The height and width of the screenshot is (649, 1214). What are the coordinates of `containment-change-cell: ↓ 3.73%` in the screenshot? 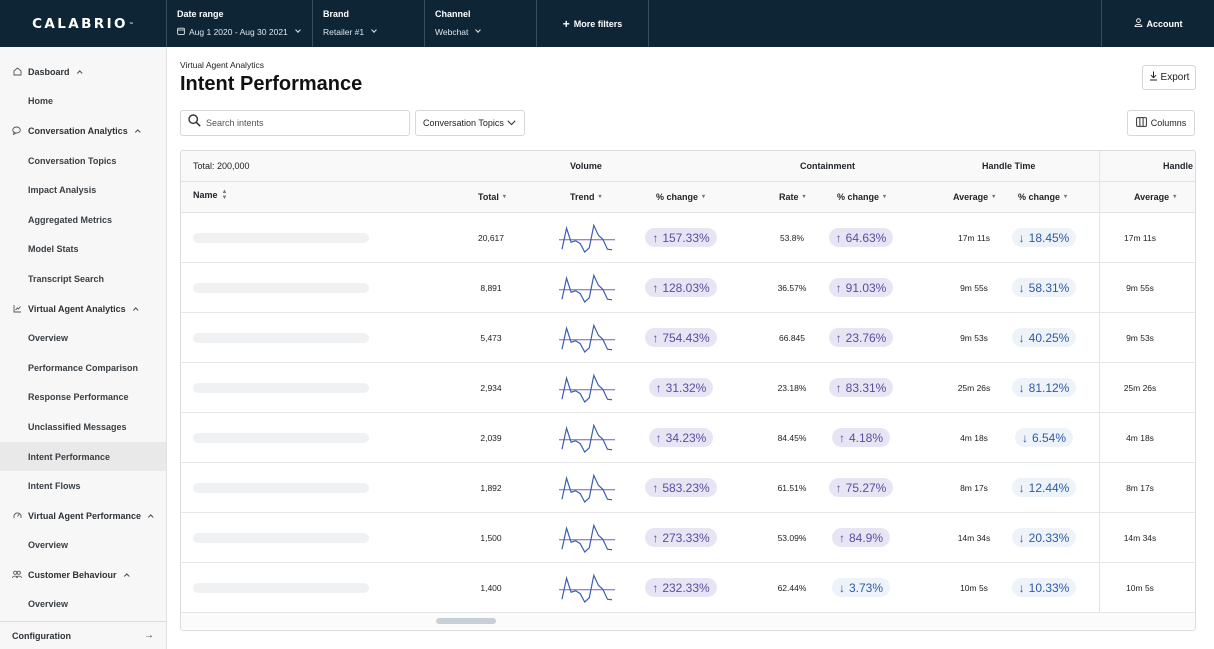 It's located at (861, 587).